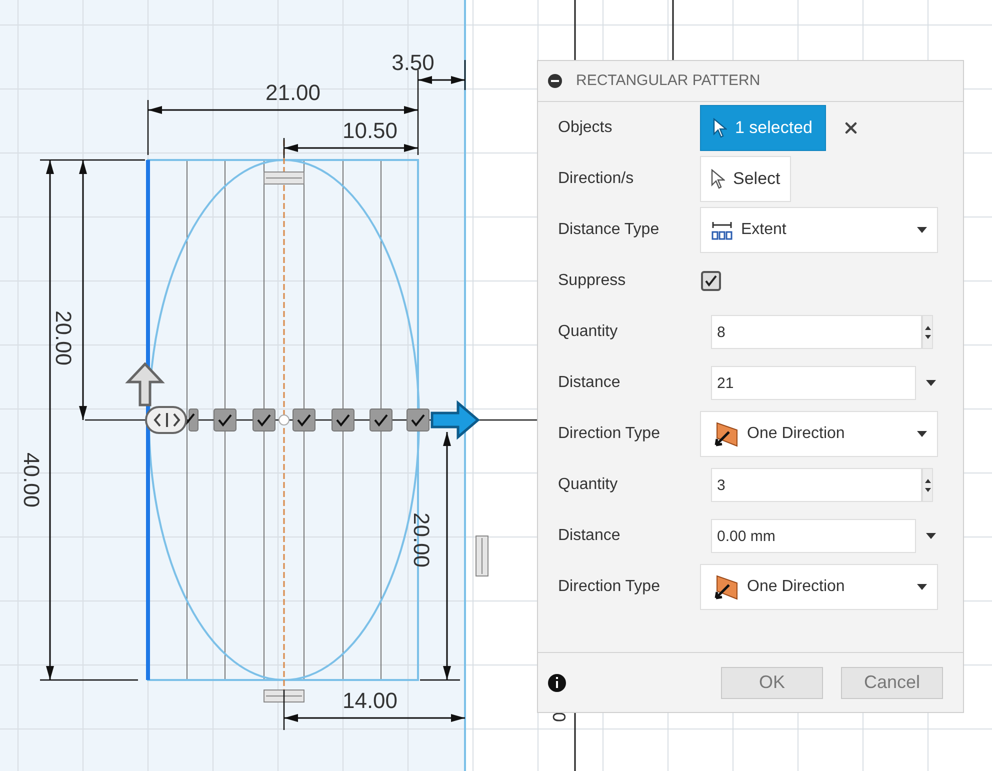  I want to click on right-arrow-icon, so click(455, 420).